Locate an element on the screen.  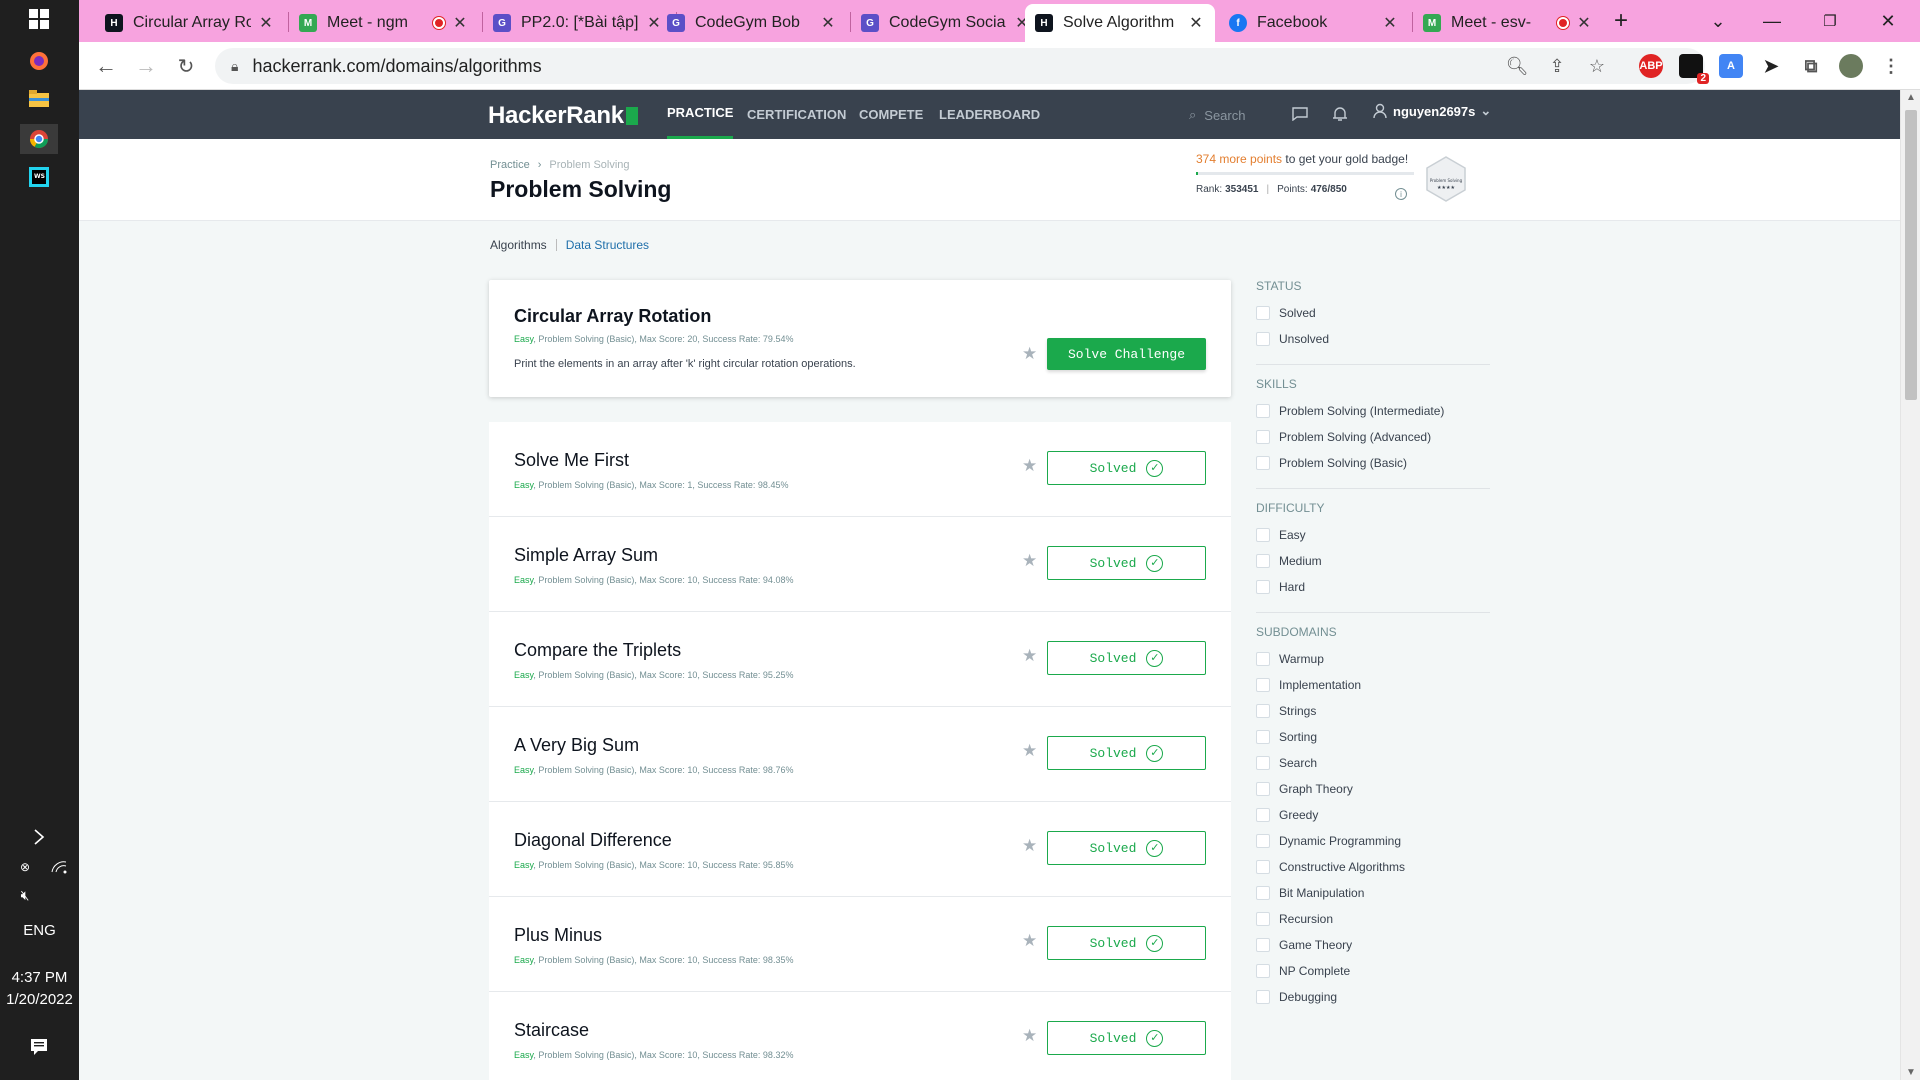
hackerrank-logo: HackerRank is located at coordinates (563, 116).